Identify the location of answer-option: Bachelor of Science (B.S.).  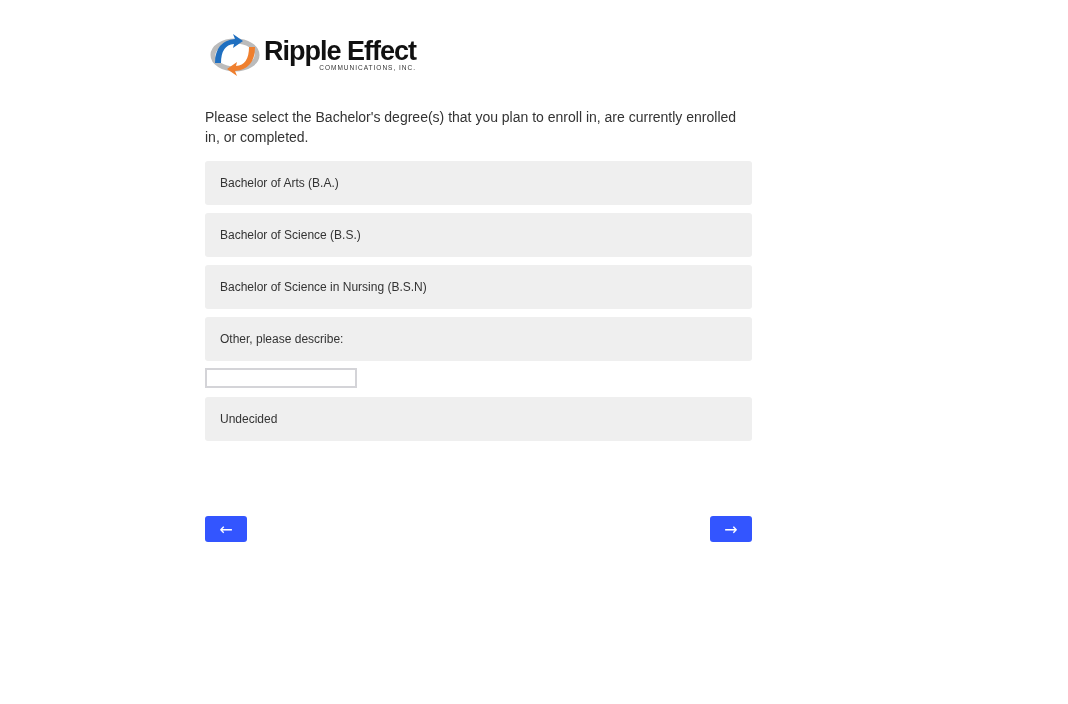
(478, 235).